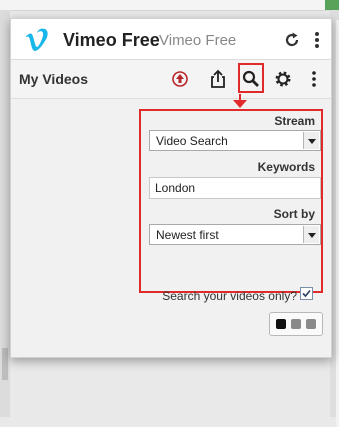  I want to click on theme-switcher, so click(296, 324).